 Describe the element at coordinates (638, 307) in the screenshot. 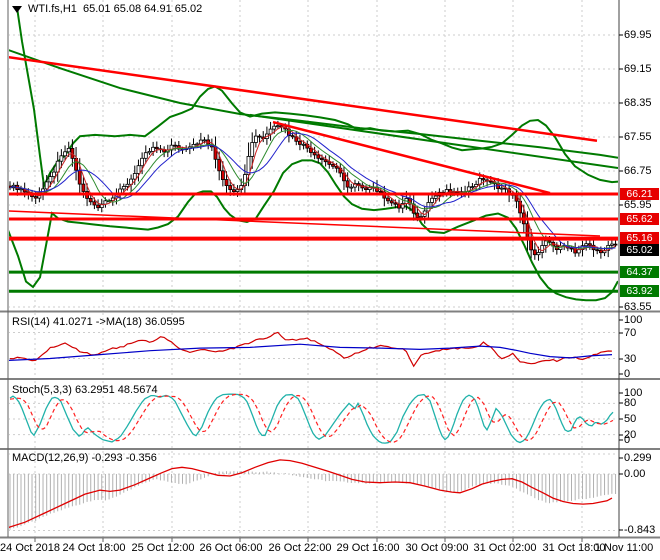

I see `price-axis-label: 63.55` at that location.